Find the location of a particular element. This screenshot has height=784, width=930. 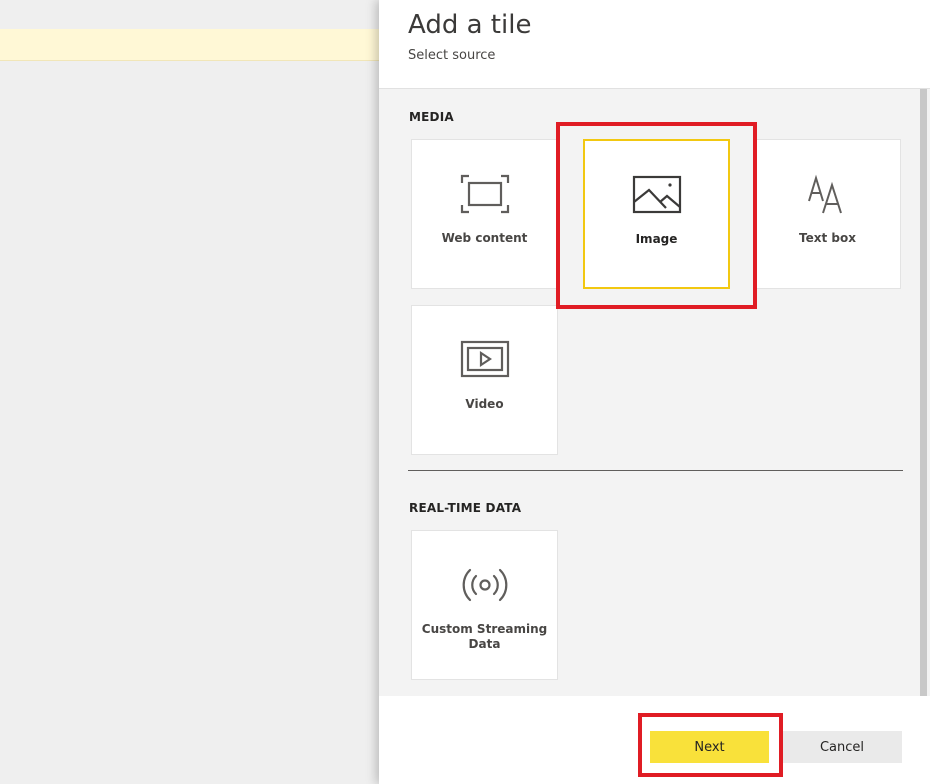

realtime-section-title: REAL-TIME DATA is located at coordinates (465, 508).